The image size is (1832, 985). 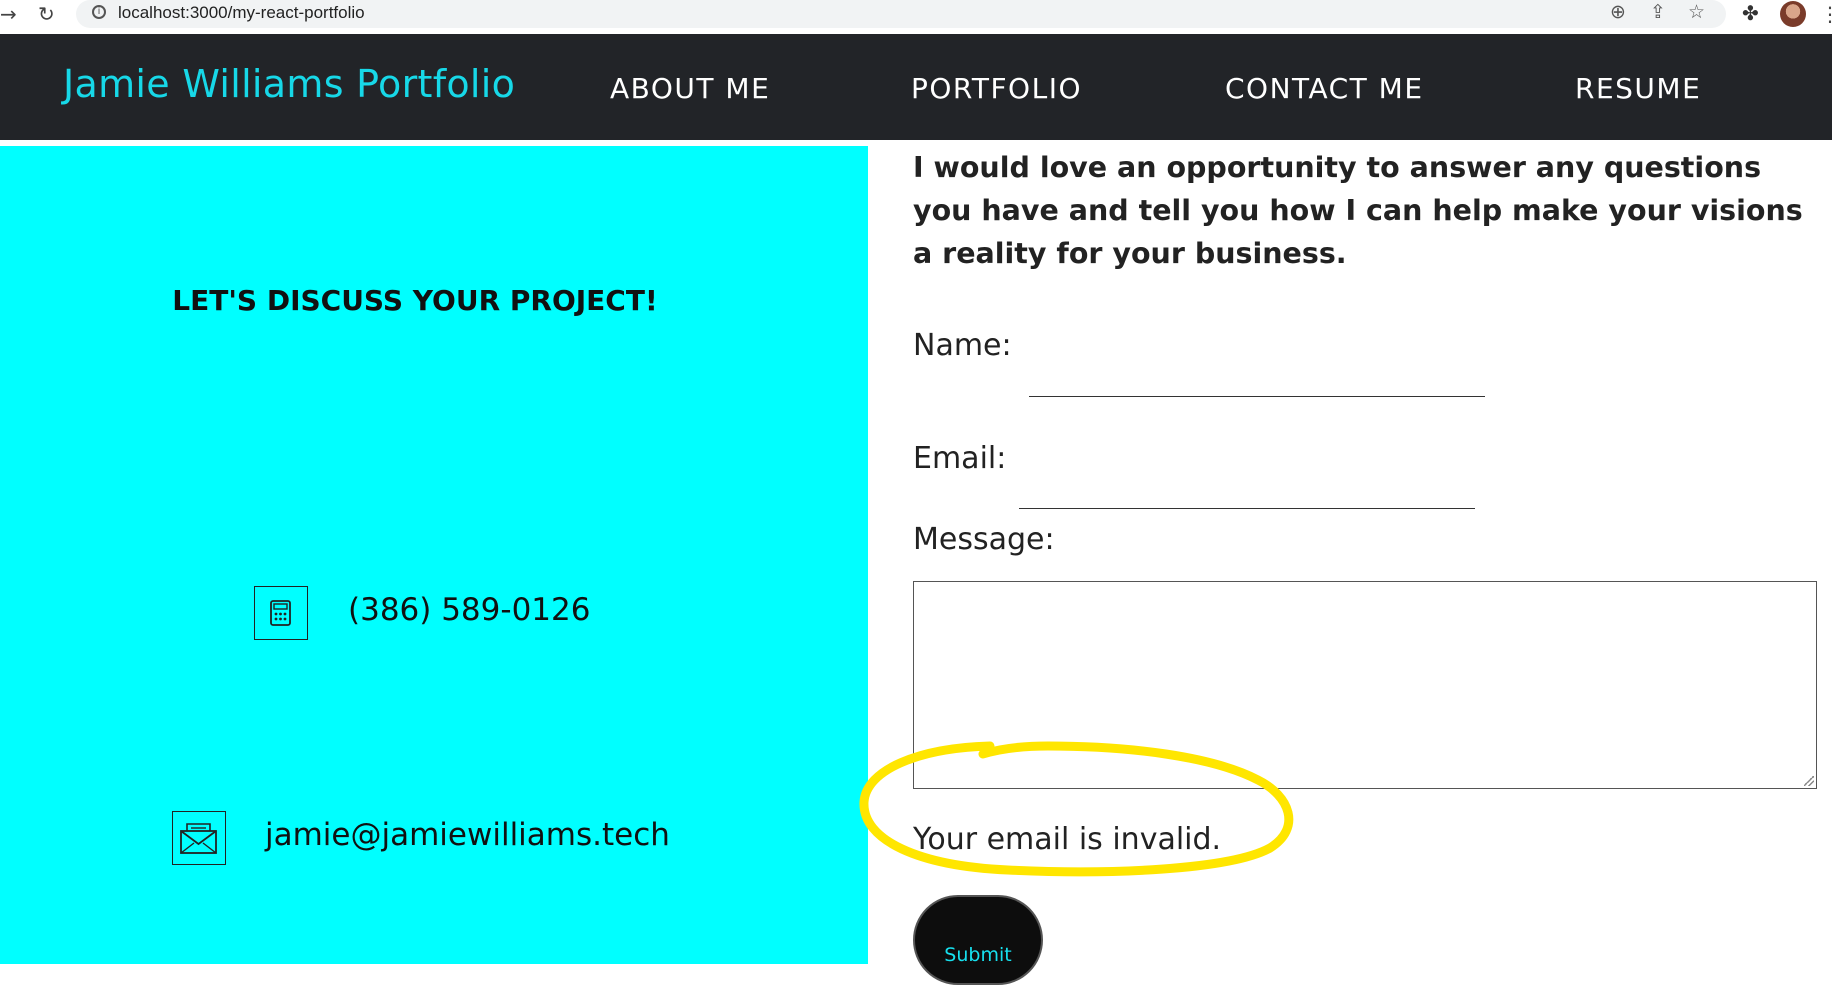 What do you see at coordinates (1076, 809) in the screenshot?
I see `annotation-highlight-circle` at bounding box center [1076, 809].